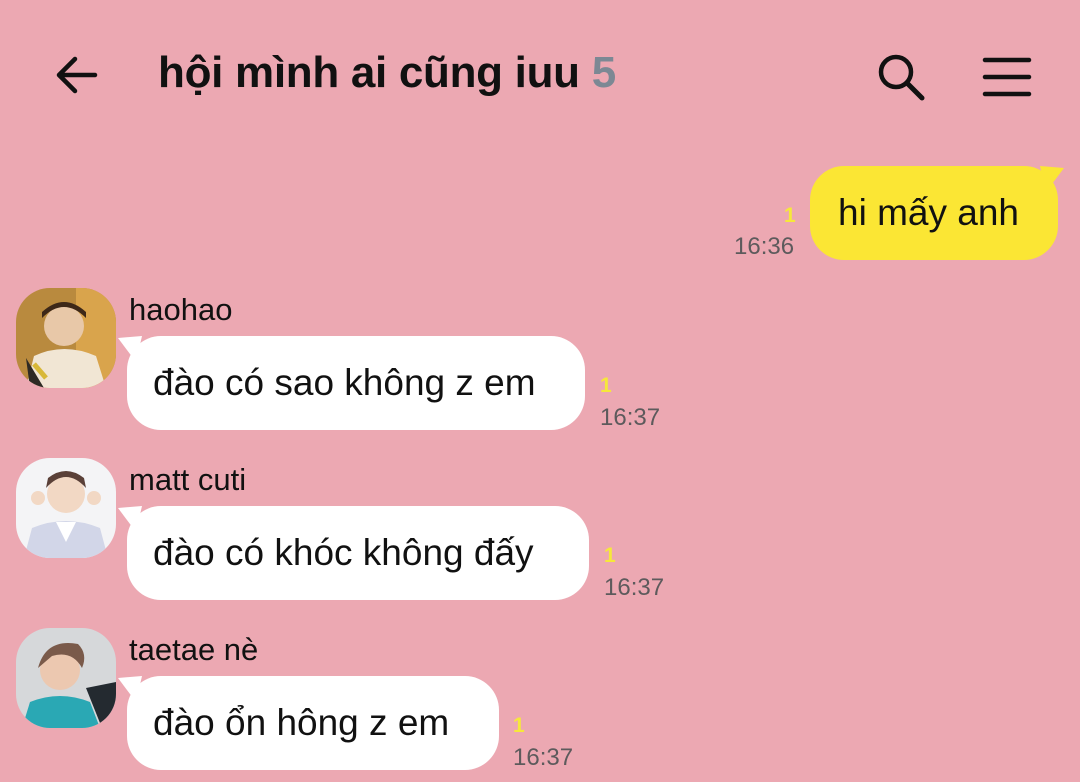 This screenshot has width=1080, height=782. Describe the element at coordinates (301, 722) in the screenshot. I see `message-text: đào ổn hông z em` at that location.